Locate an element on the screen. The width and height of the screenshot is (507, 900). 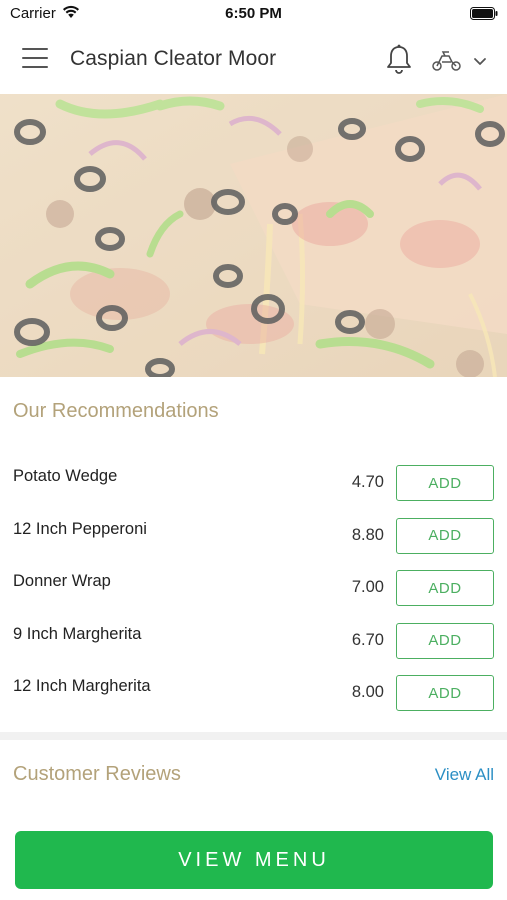
bell-icon is located at coordinates (399, 59).